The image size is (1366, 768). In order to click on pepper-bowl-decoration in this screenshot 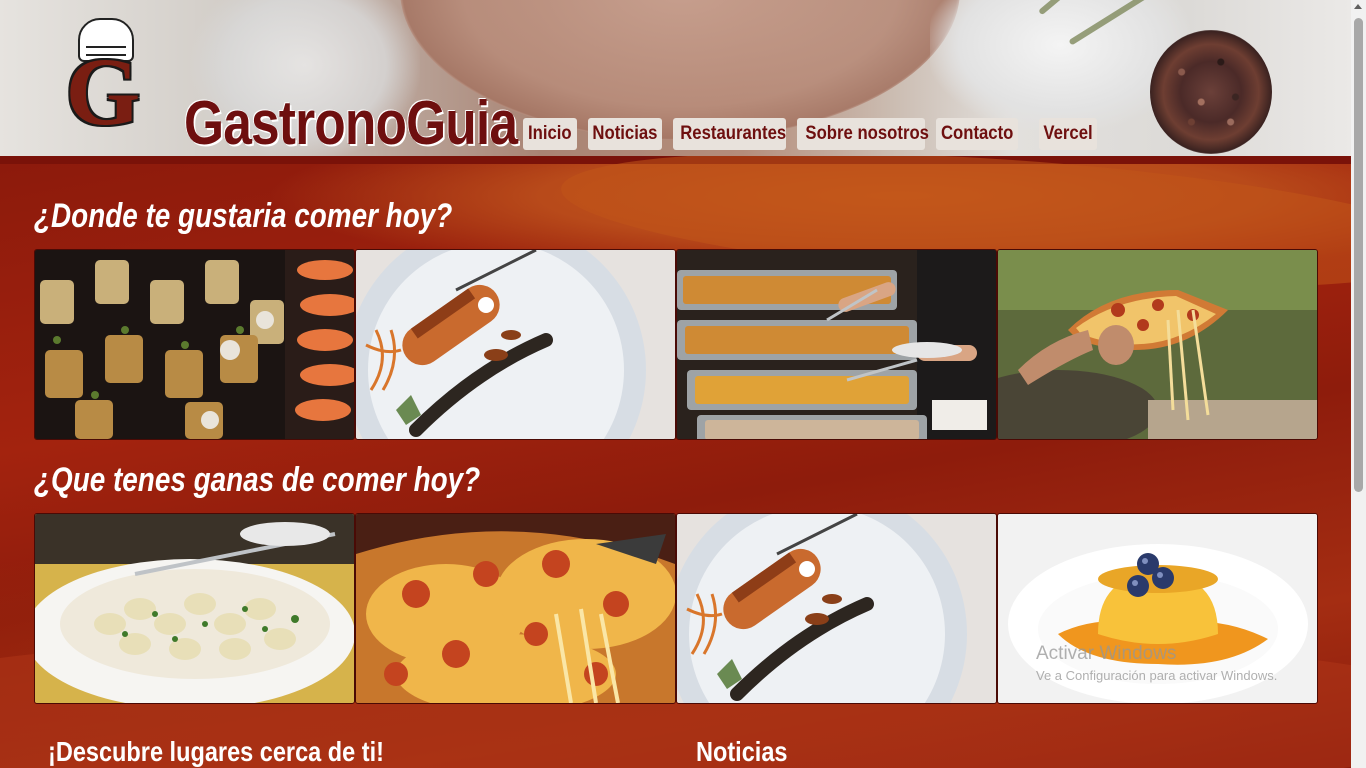, I will do `click(1211, 92)`.